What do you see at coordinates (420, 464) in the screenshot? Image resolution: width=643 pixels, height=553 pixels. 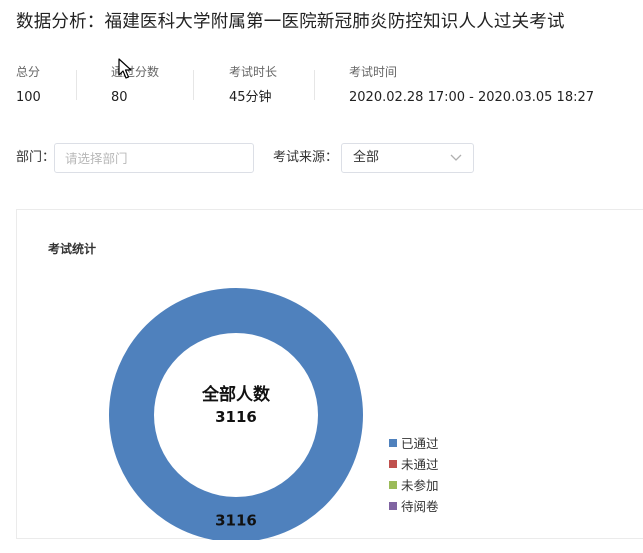 I see `legend-label: 未通过` at bounding box center [420, 464].